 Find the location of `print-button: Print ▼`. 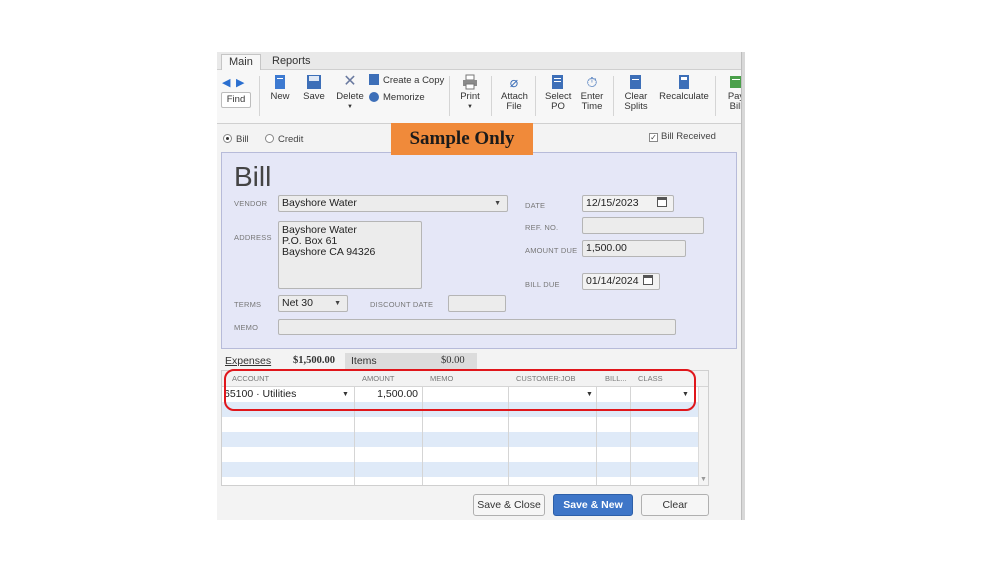

print-button: Print ▼ is located at coordinates (470, 93).